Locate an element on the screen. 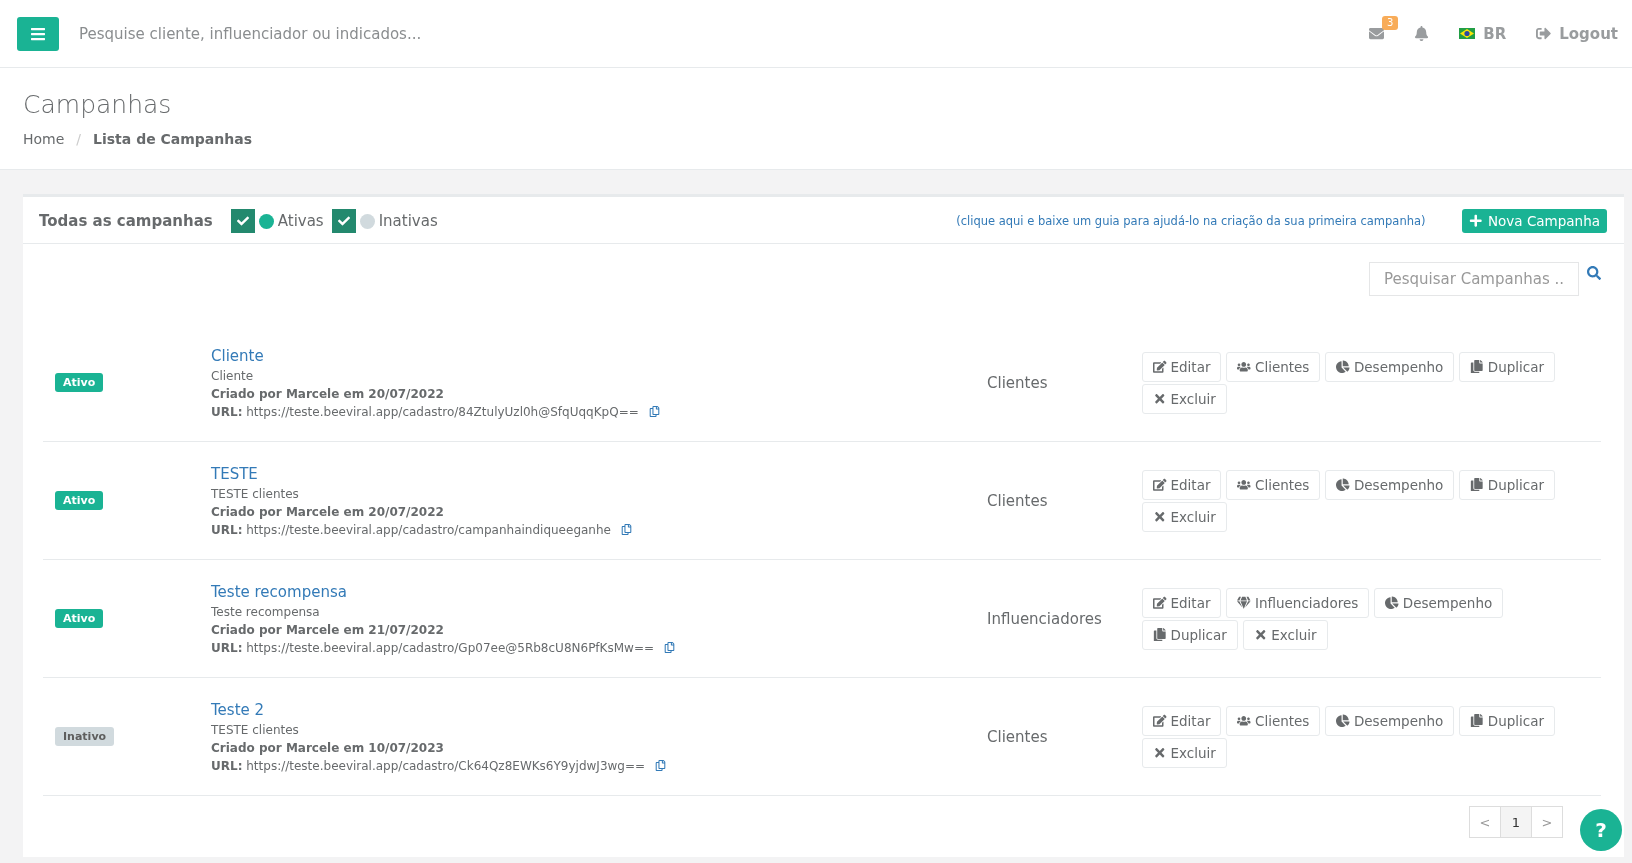 This screenshot has height=863, width=1632. menu-icon is located at coordinates (38, 33).